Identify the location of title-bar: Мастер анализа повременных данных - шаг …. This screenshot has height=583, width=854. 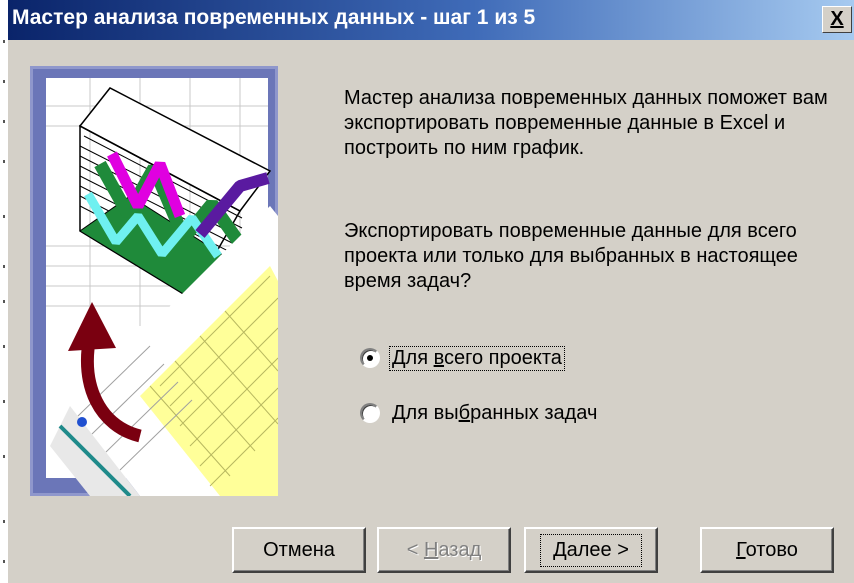
(431, 20).